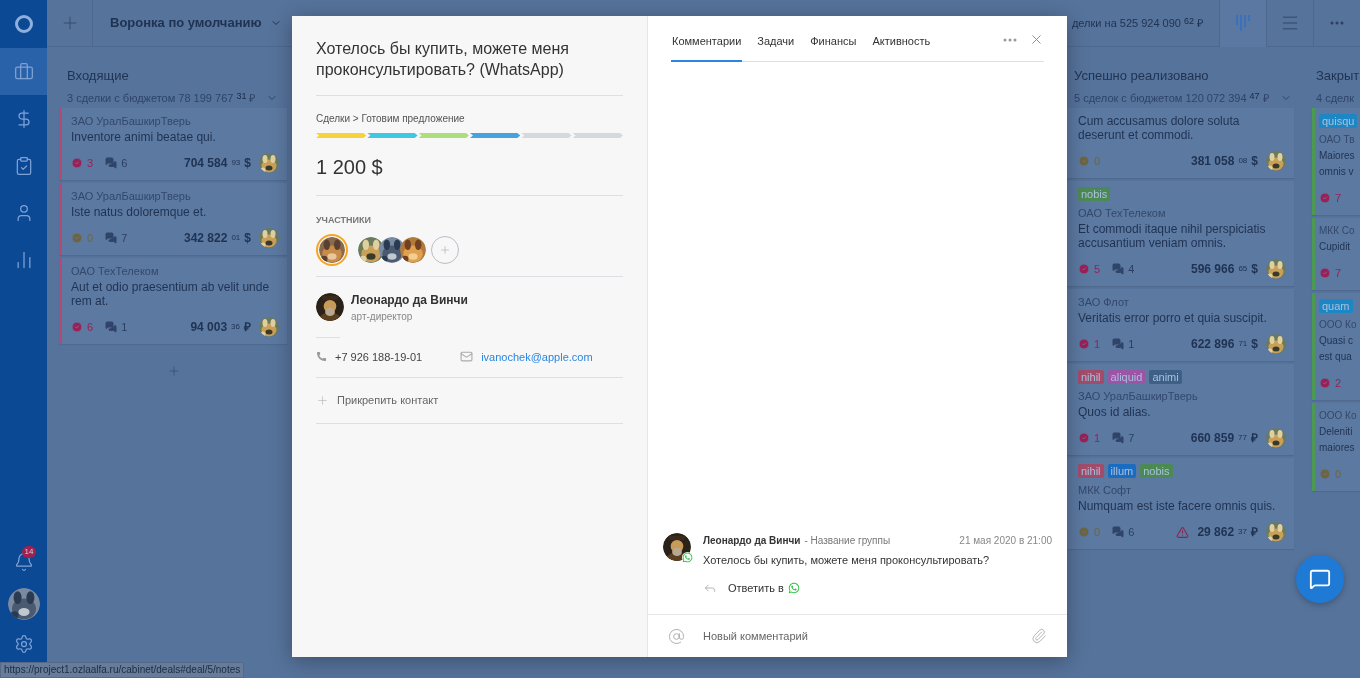  Describe the element at coordinates (756, 587) in the screenshot. I see `reply-button: Ответить в` at that location.